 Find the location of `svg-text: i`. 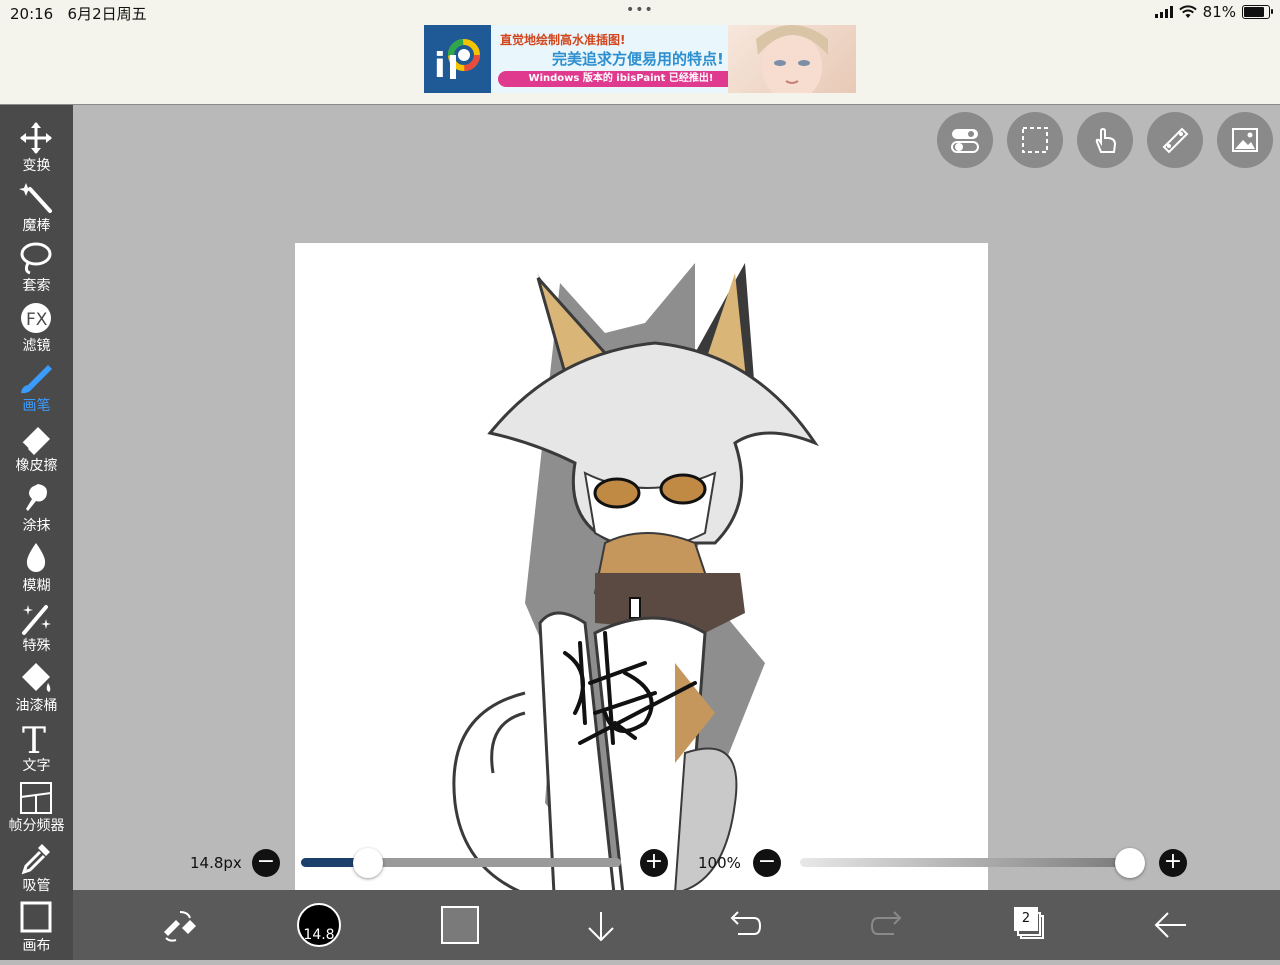

svg-text: i is located at coordinates (440, 66).